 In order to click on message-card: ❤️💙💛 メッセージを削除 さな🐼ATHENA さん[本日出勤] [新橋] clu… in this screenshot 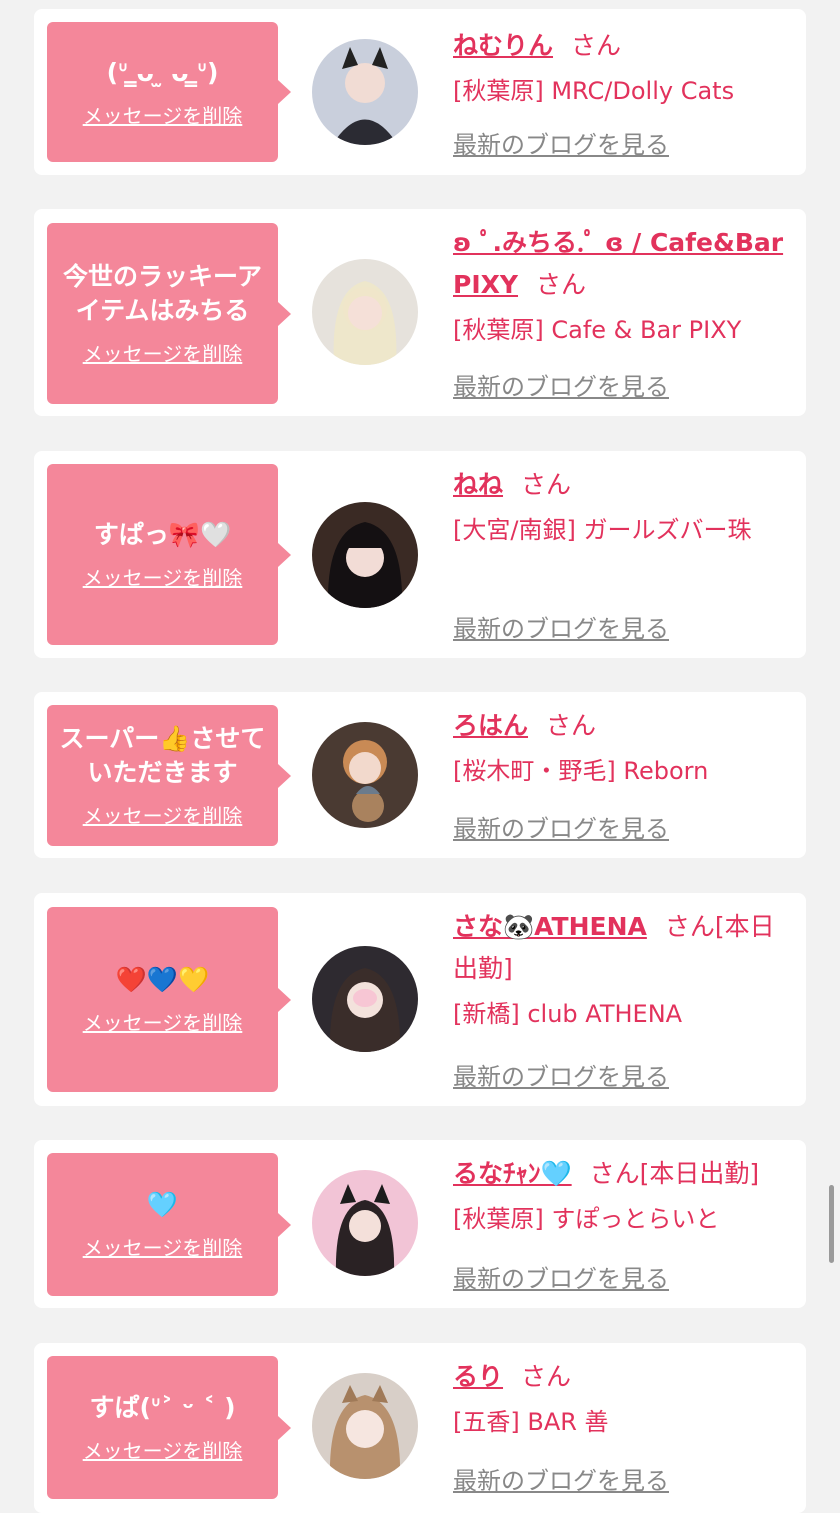, I will do `click(420, 999)`.